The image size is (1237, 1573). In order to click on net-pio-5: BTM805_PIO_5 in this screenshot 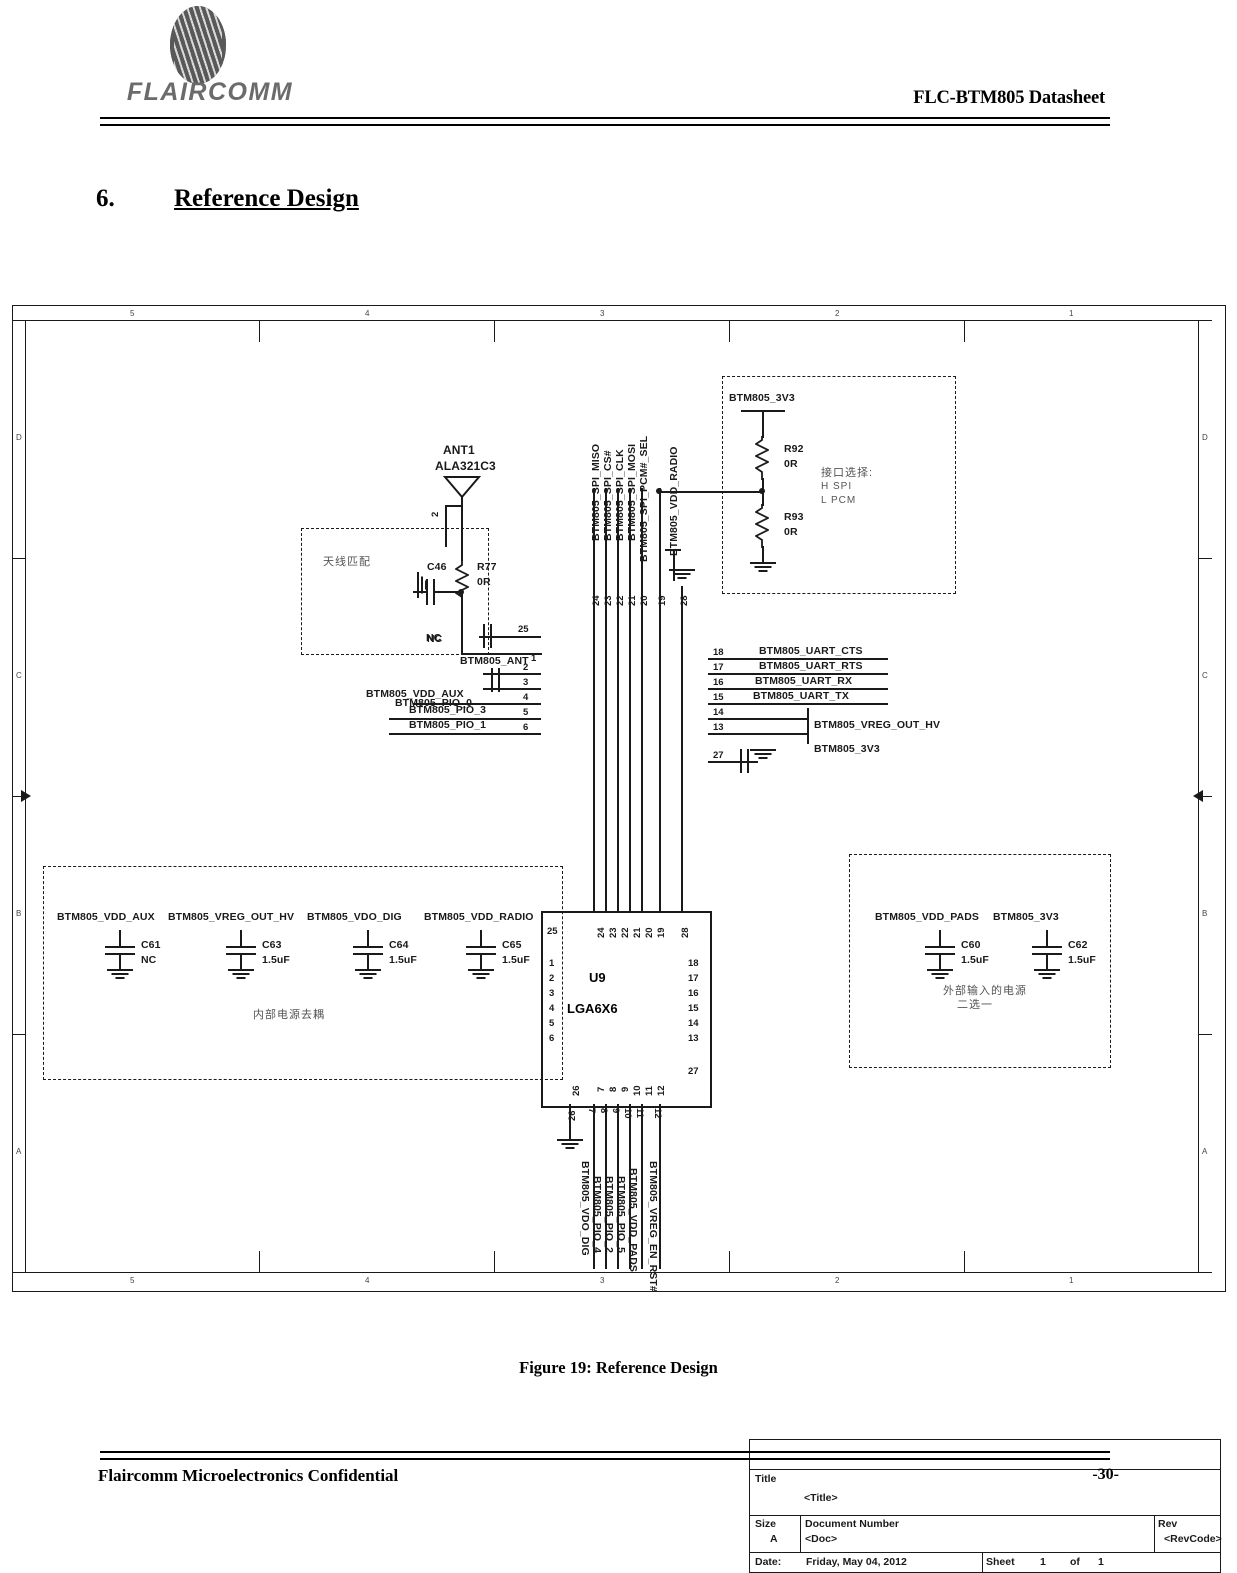, I will do `click(621, 1215)`.